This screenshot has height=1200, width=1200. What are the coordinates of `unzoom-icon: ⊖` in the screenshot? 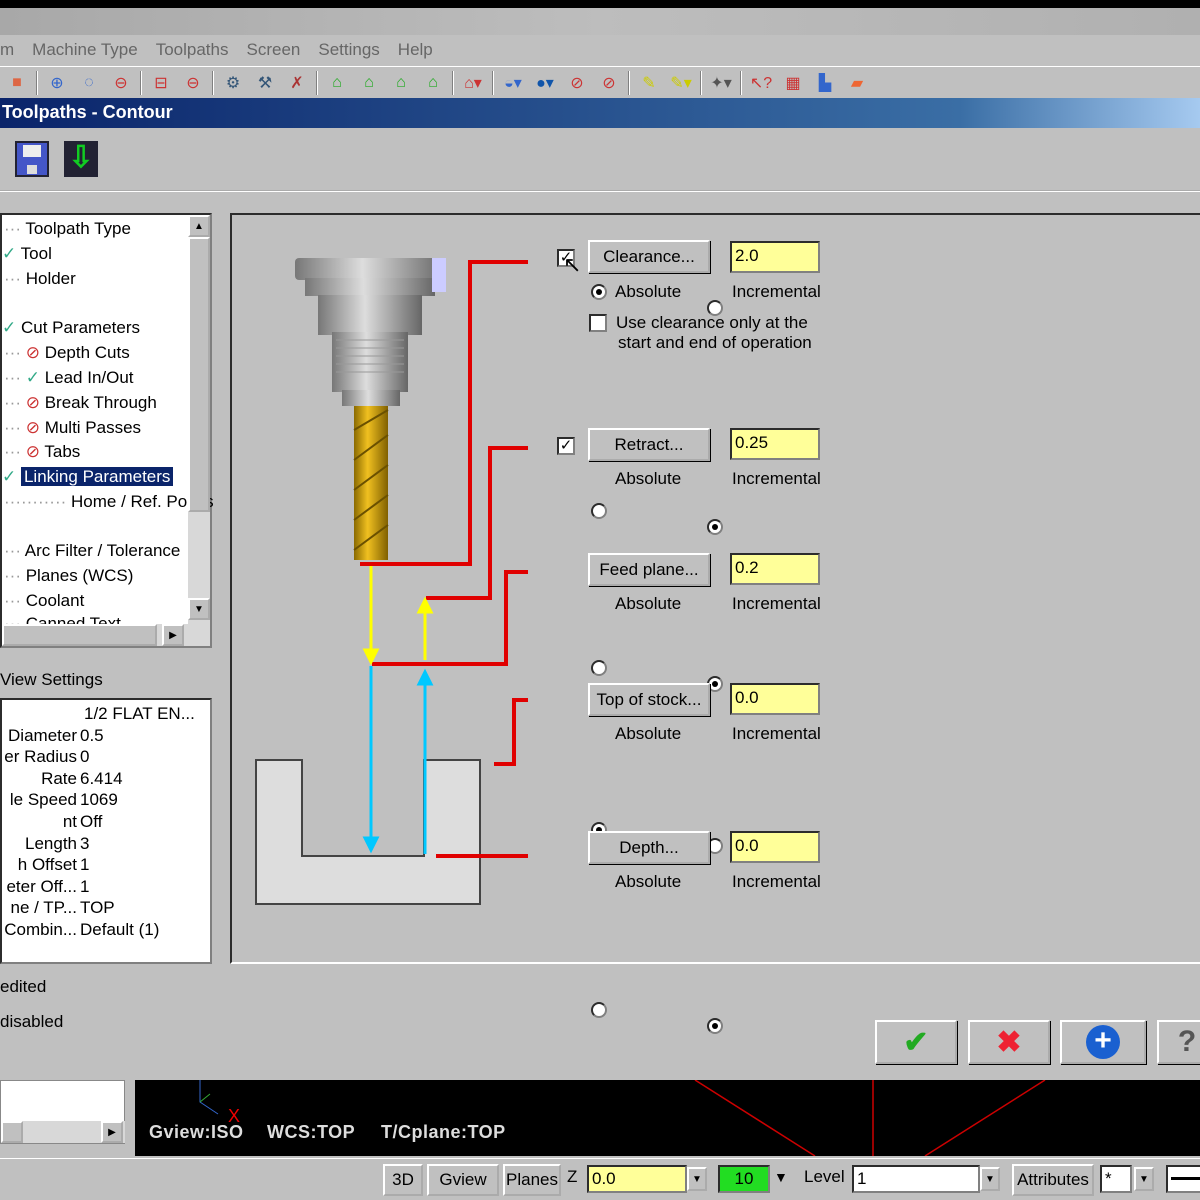 It's located at (121, 83).